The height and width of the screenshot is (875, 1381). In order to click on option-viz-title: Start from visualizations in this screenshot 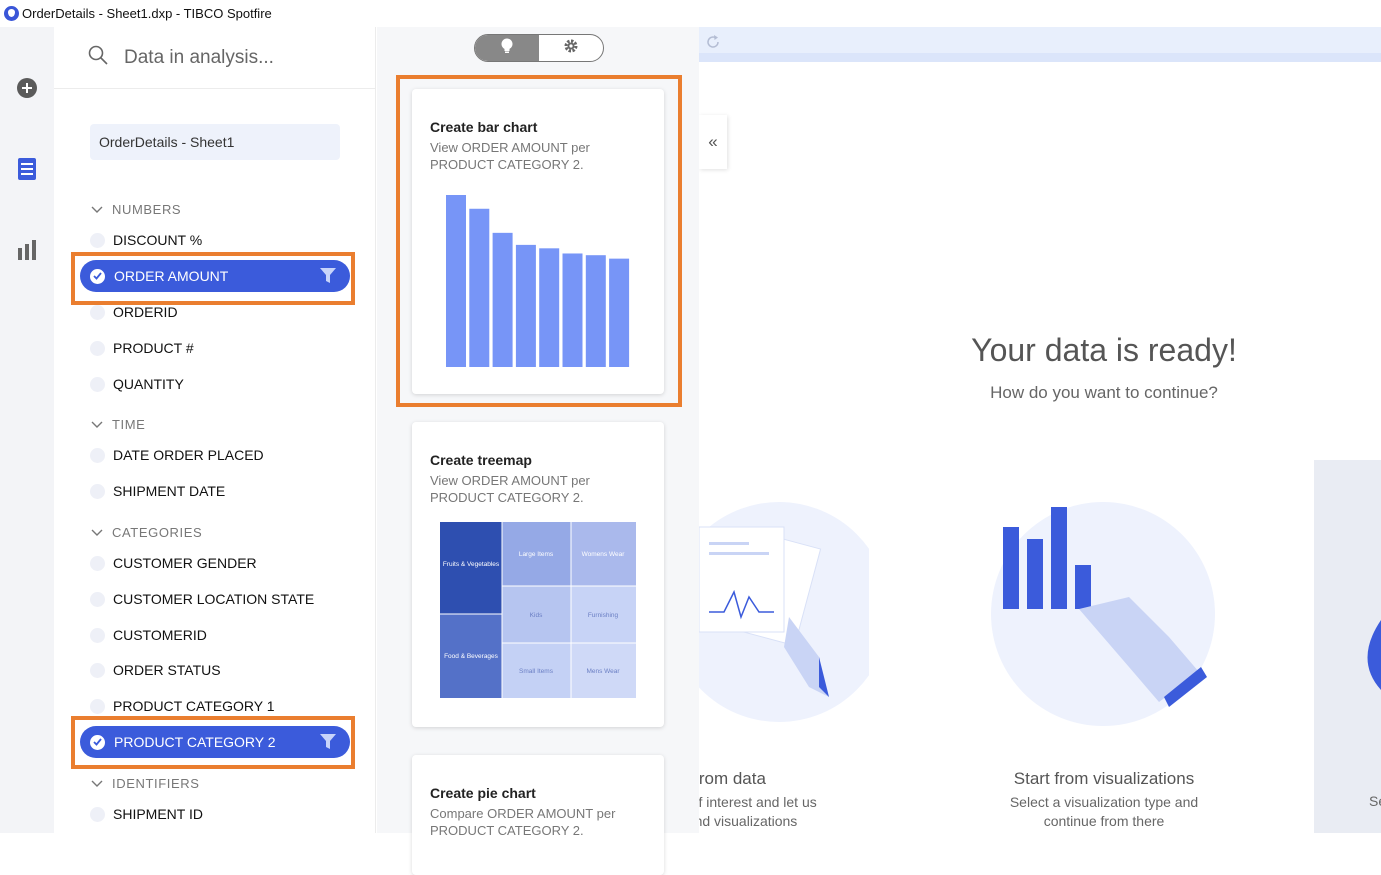, I will do `click(1104, 779)`.